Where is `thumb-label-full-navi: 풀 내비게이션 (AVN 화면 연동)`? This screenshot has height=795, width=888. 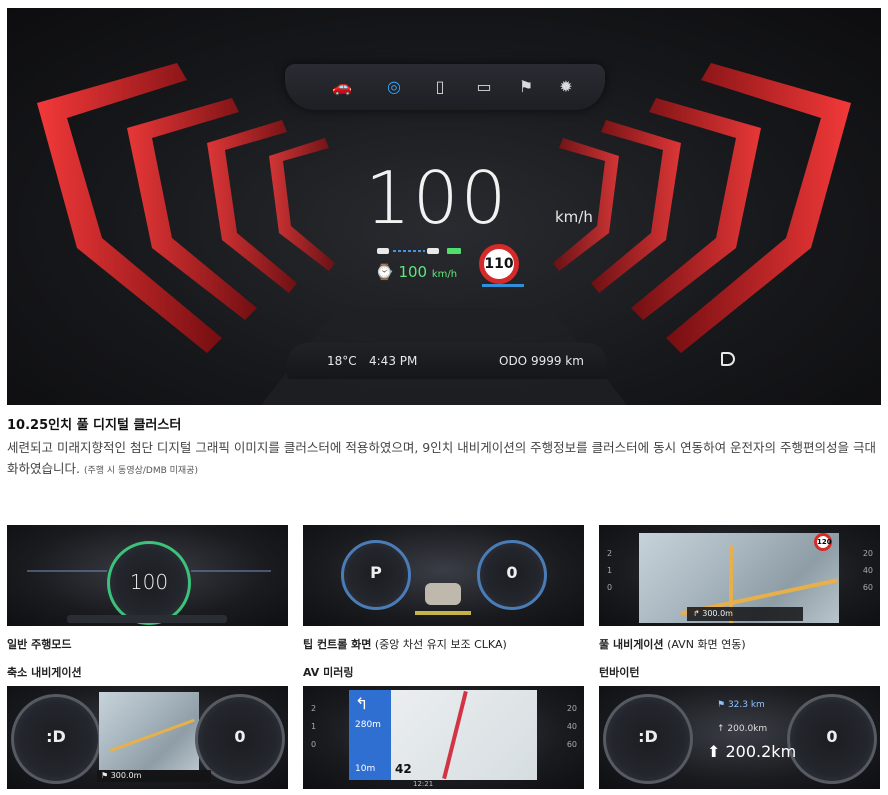 thumb-label-full-navi: 풀 내비게이션 (AVN 화면 연동) is located at coordinates (672, 644).